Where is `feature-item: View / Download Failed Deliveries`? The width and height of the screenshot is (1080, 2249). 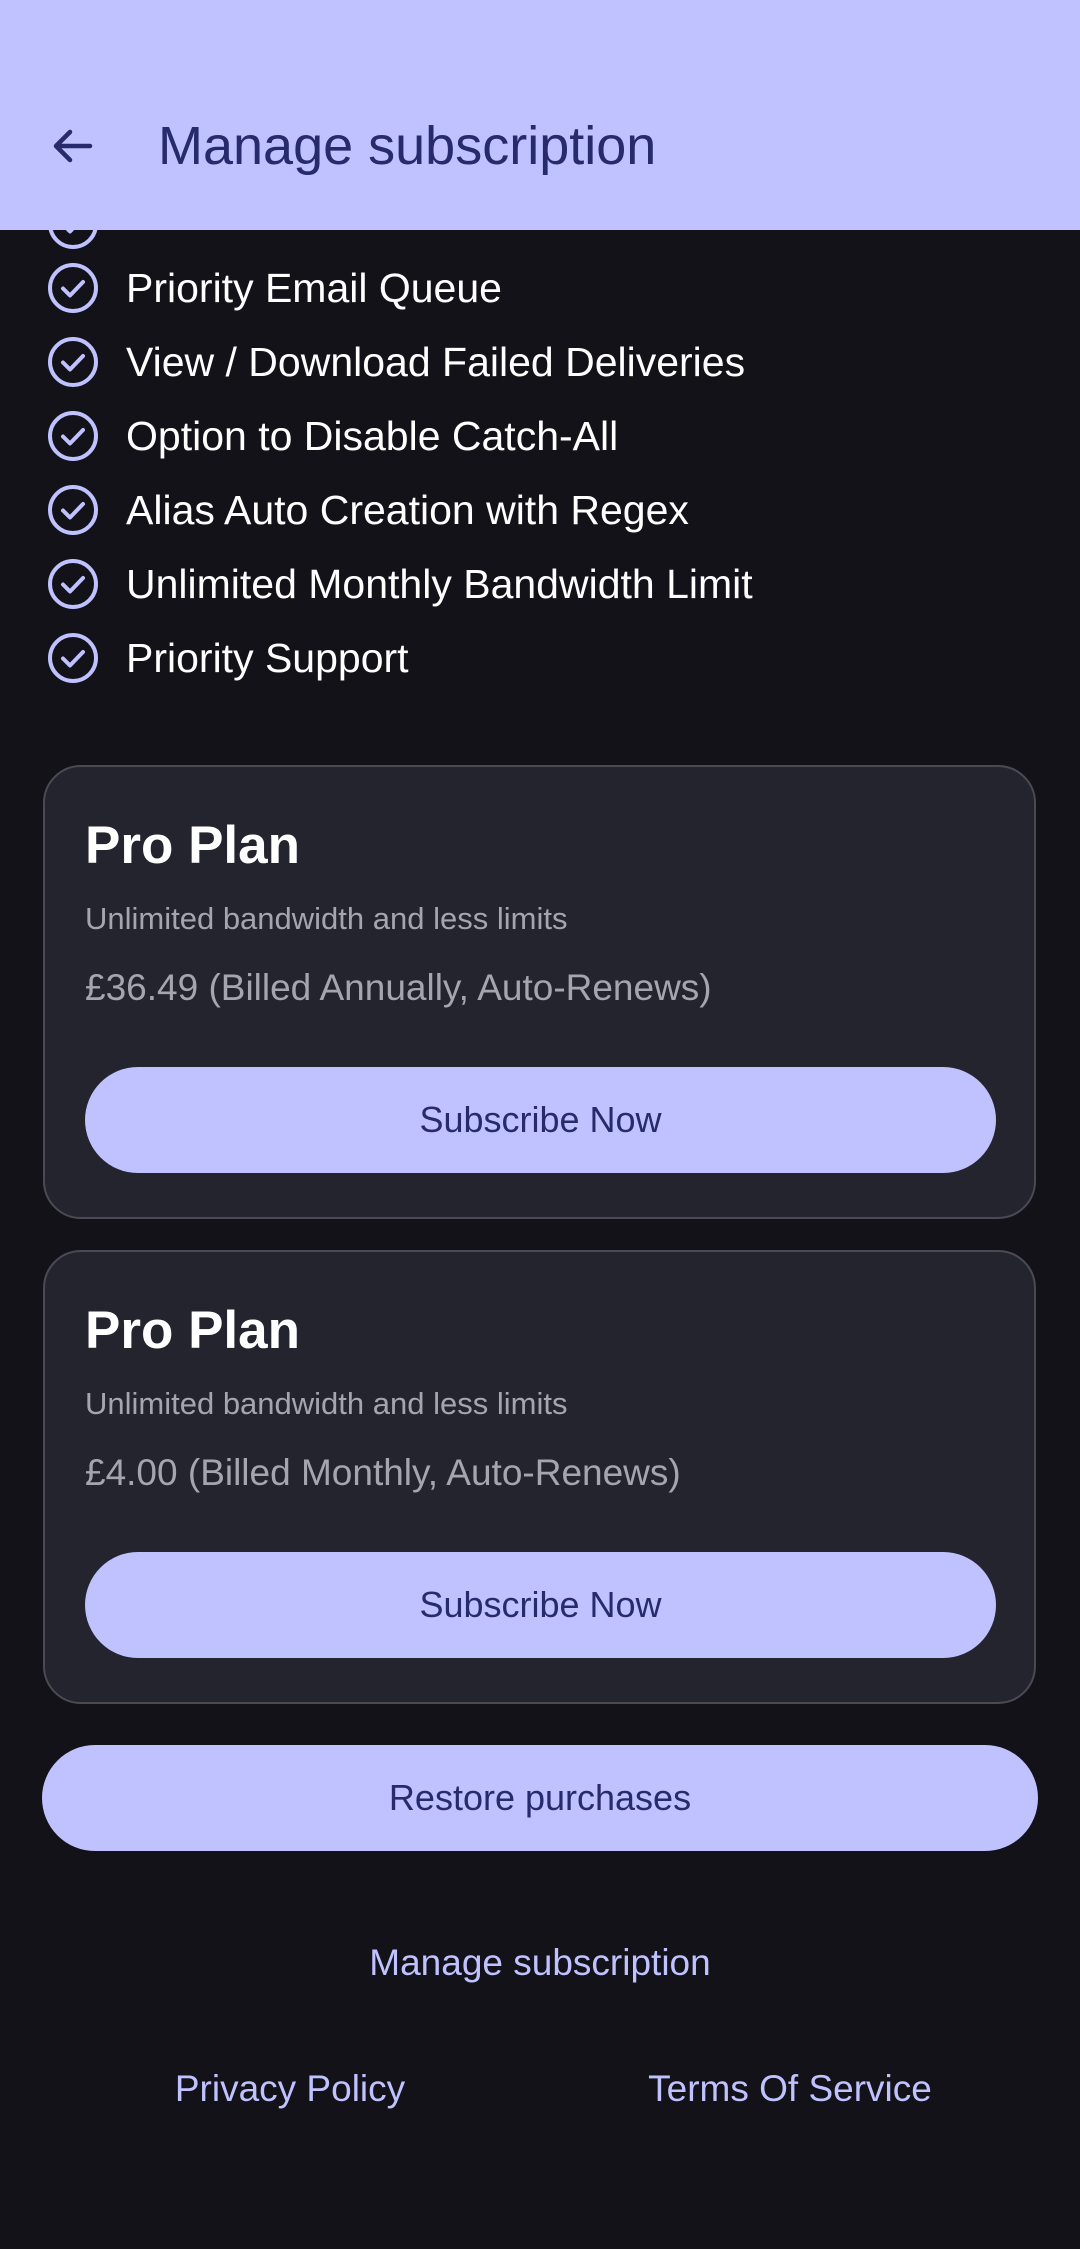
feature-item: View / Download Failed Deliveries is located at coordinates (395, 362).